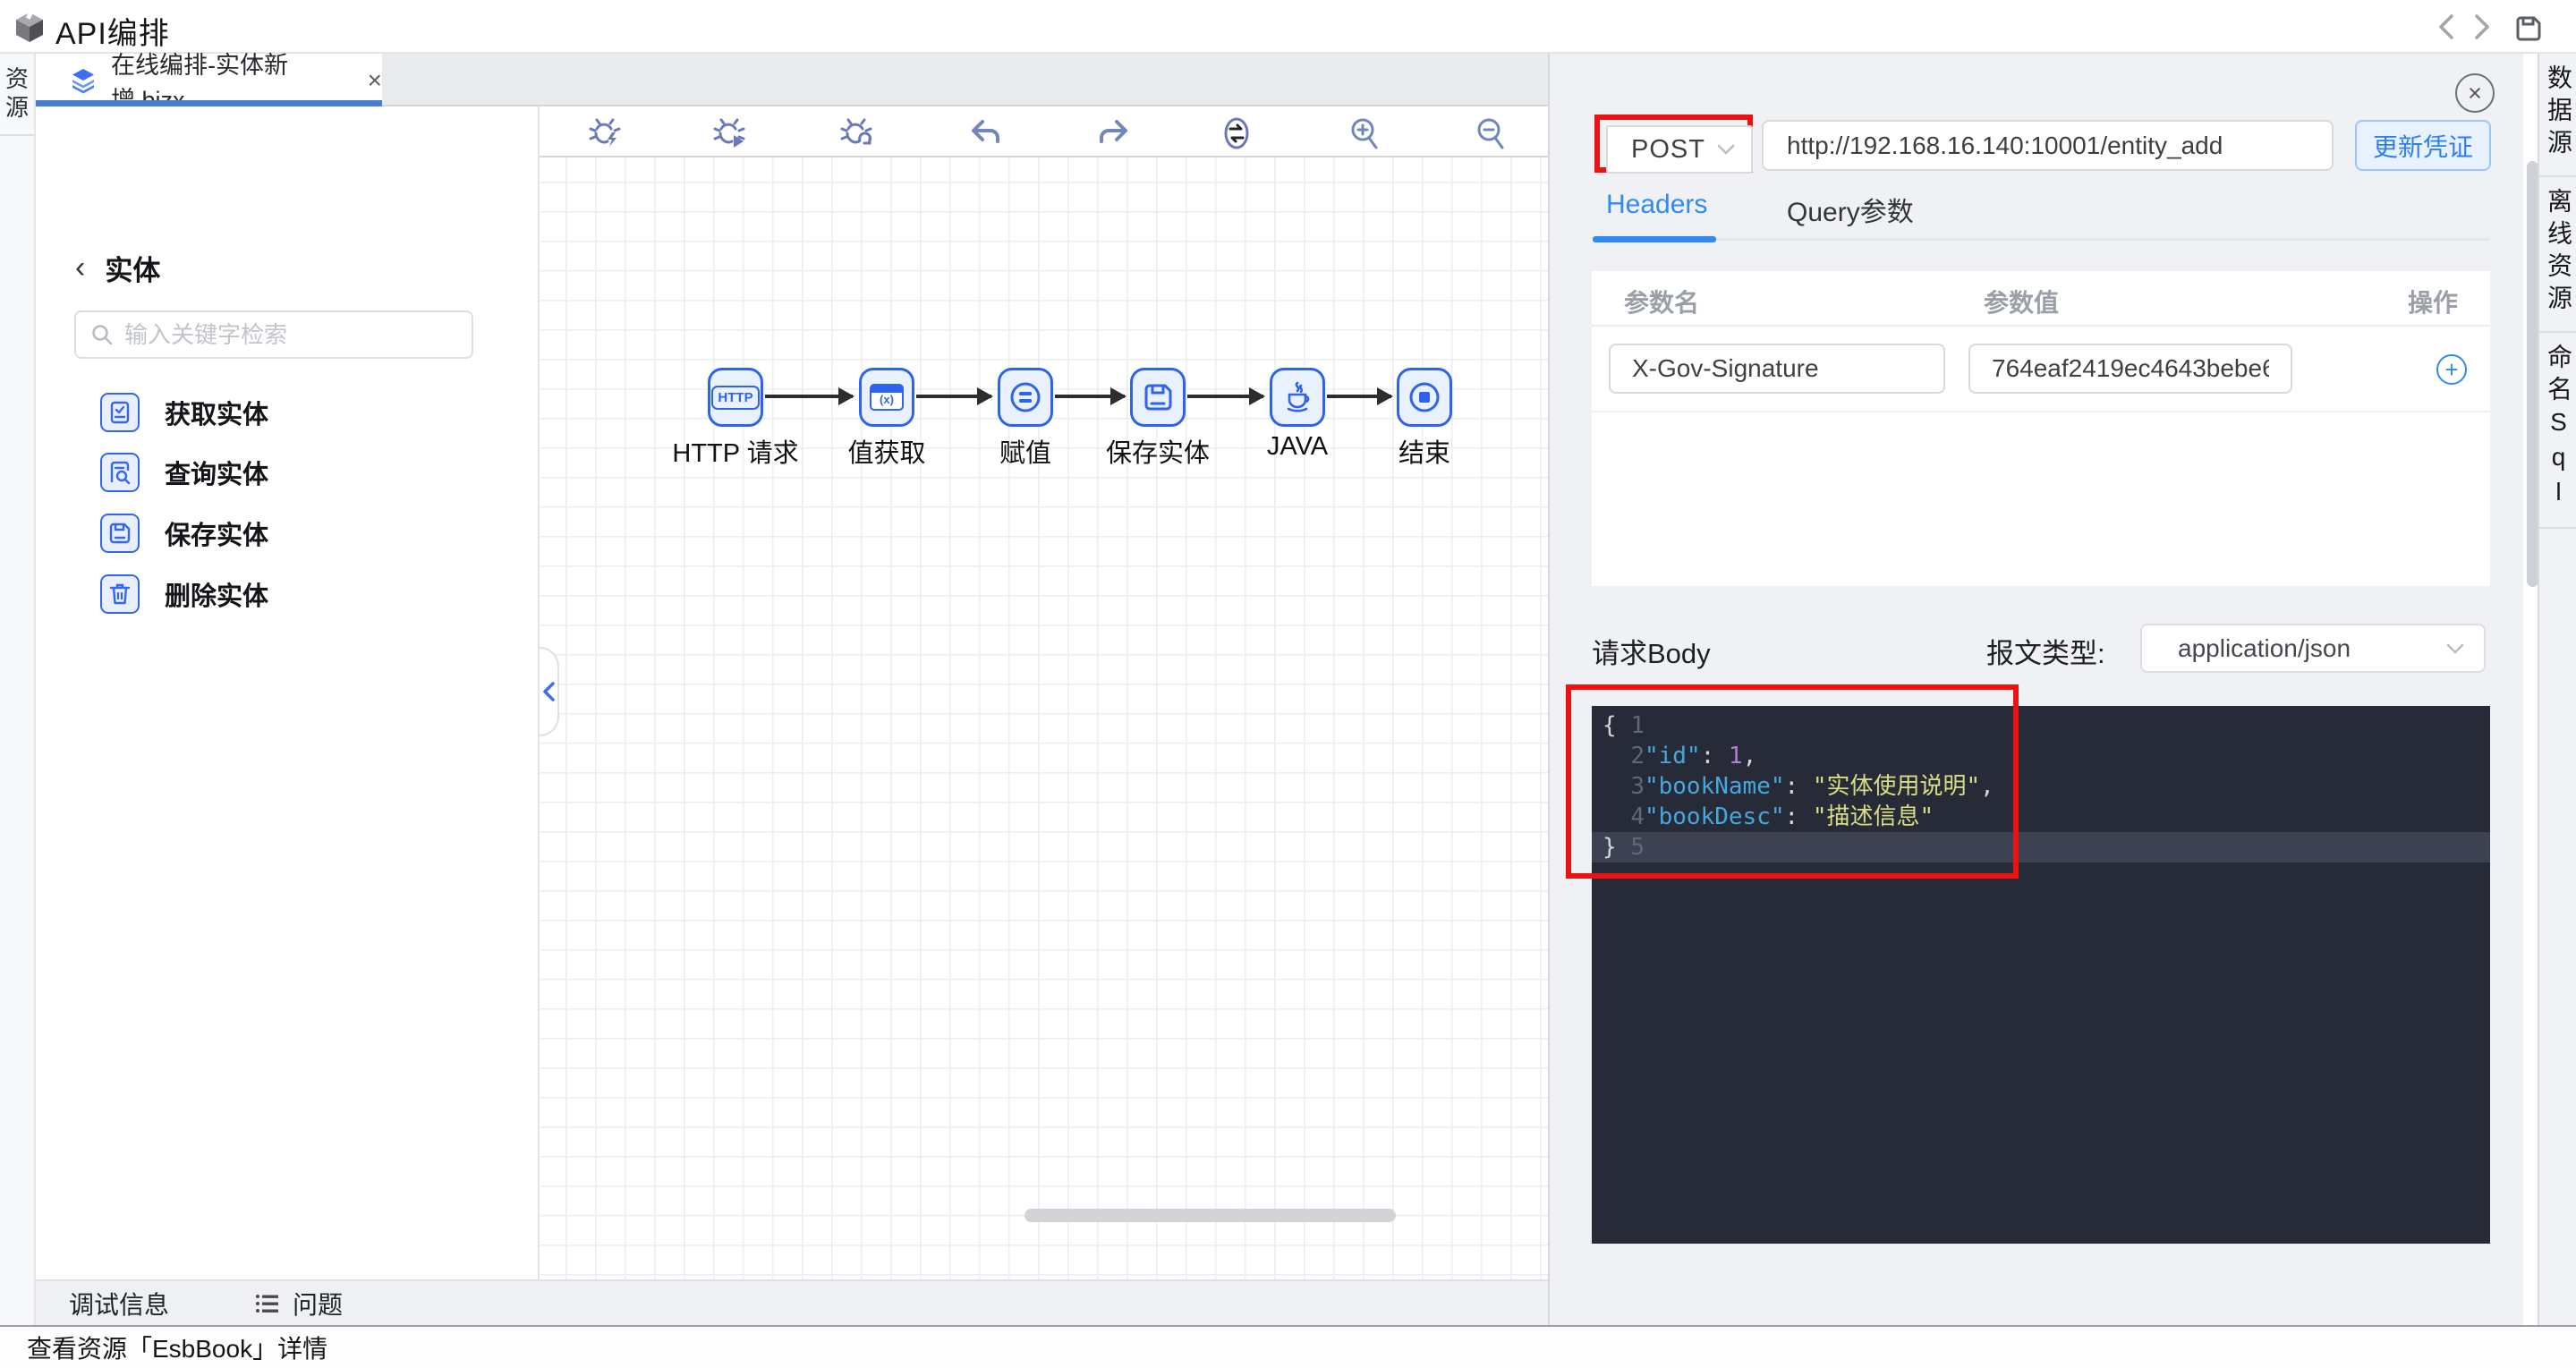 The width and height of the screenshot is (2576, 1368). What do you see at coordinates (133, 270) in the screenshot?
I see `entity-panel-title: 实体` at bounding box center [133, 270].